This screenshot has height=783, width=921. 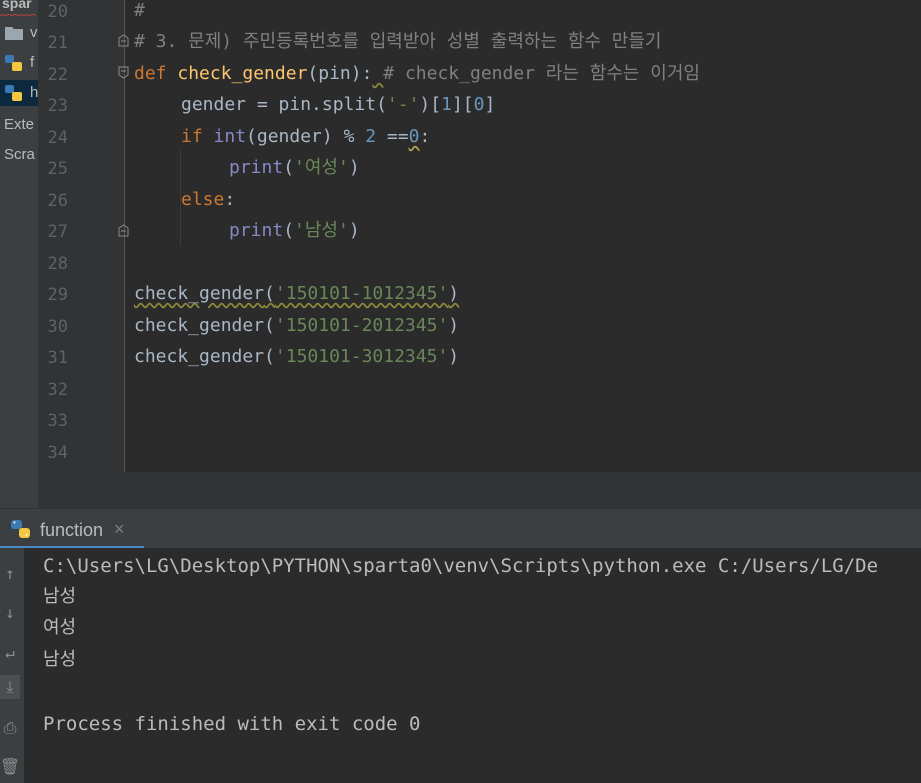 I want to click on console-line-exit-status: Process finished with exit code 0, so click(x=232, y=724).